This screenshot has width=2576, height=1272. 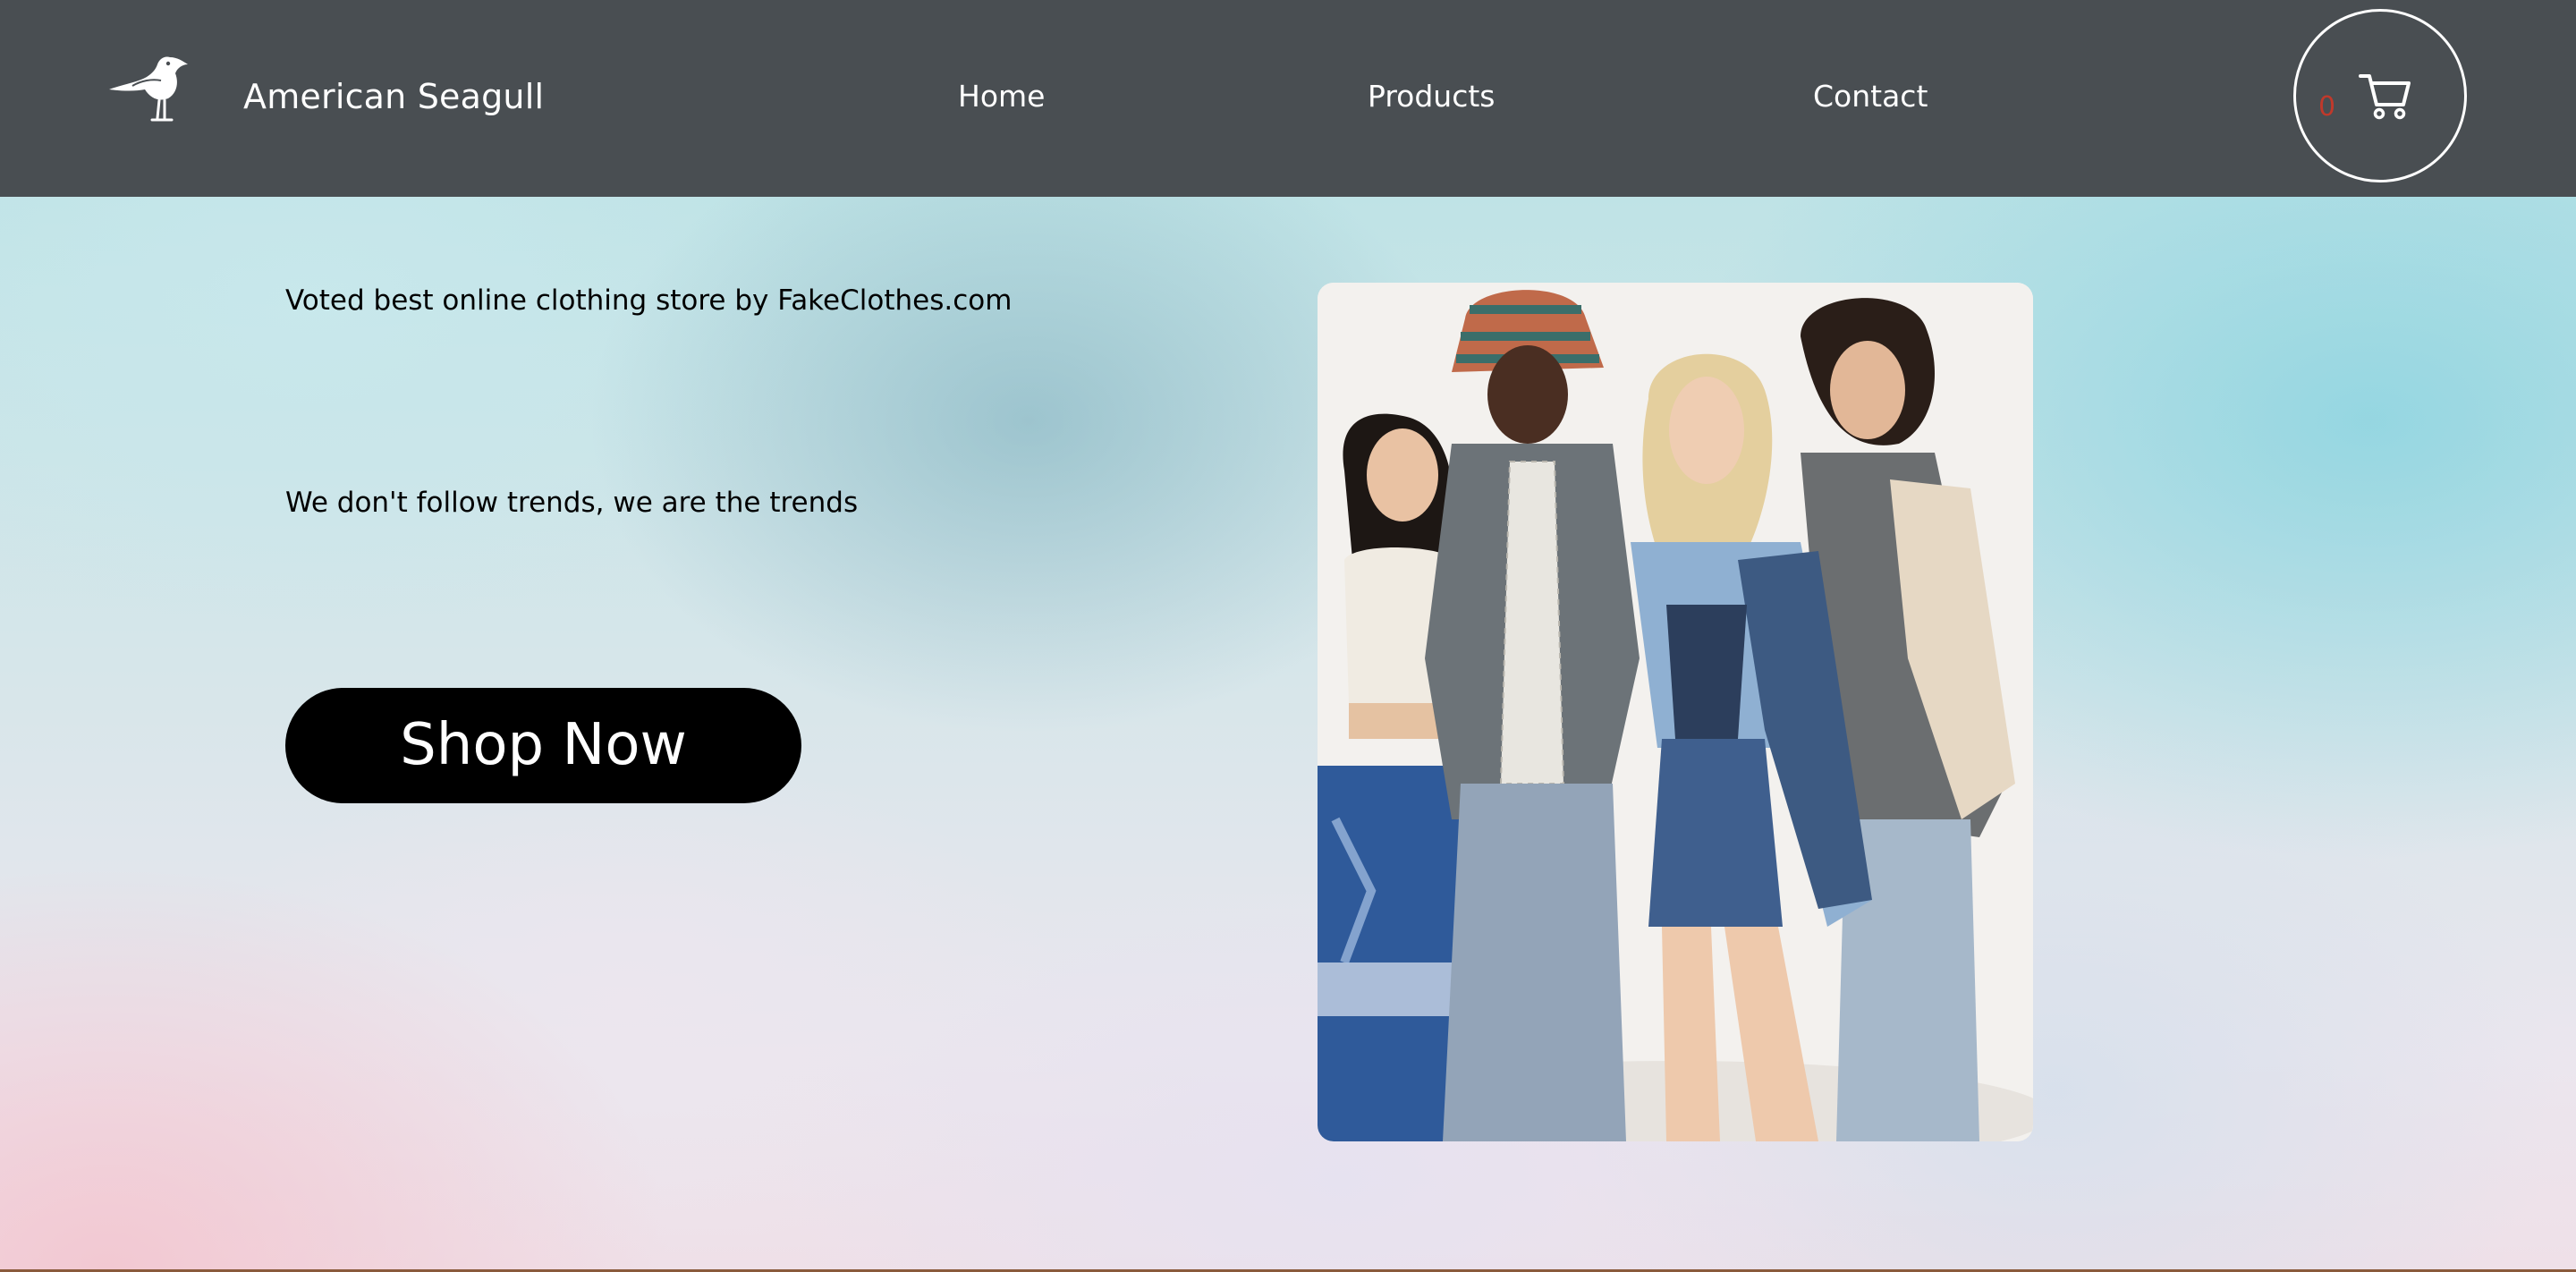 I want to click on cart-count-badge: 0, so click(x=2327, y=107).